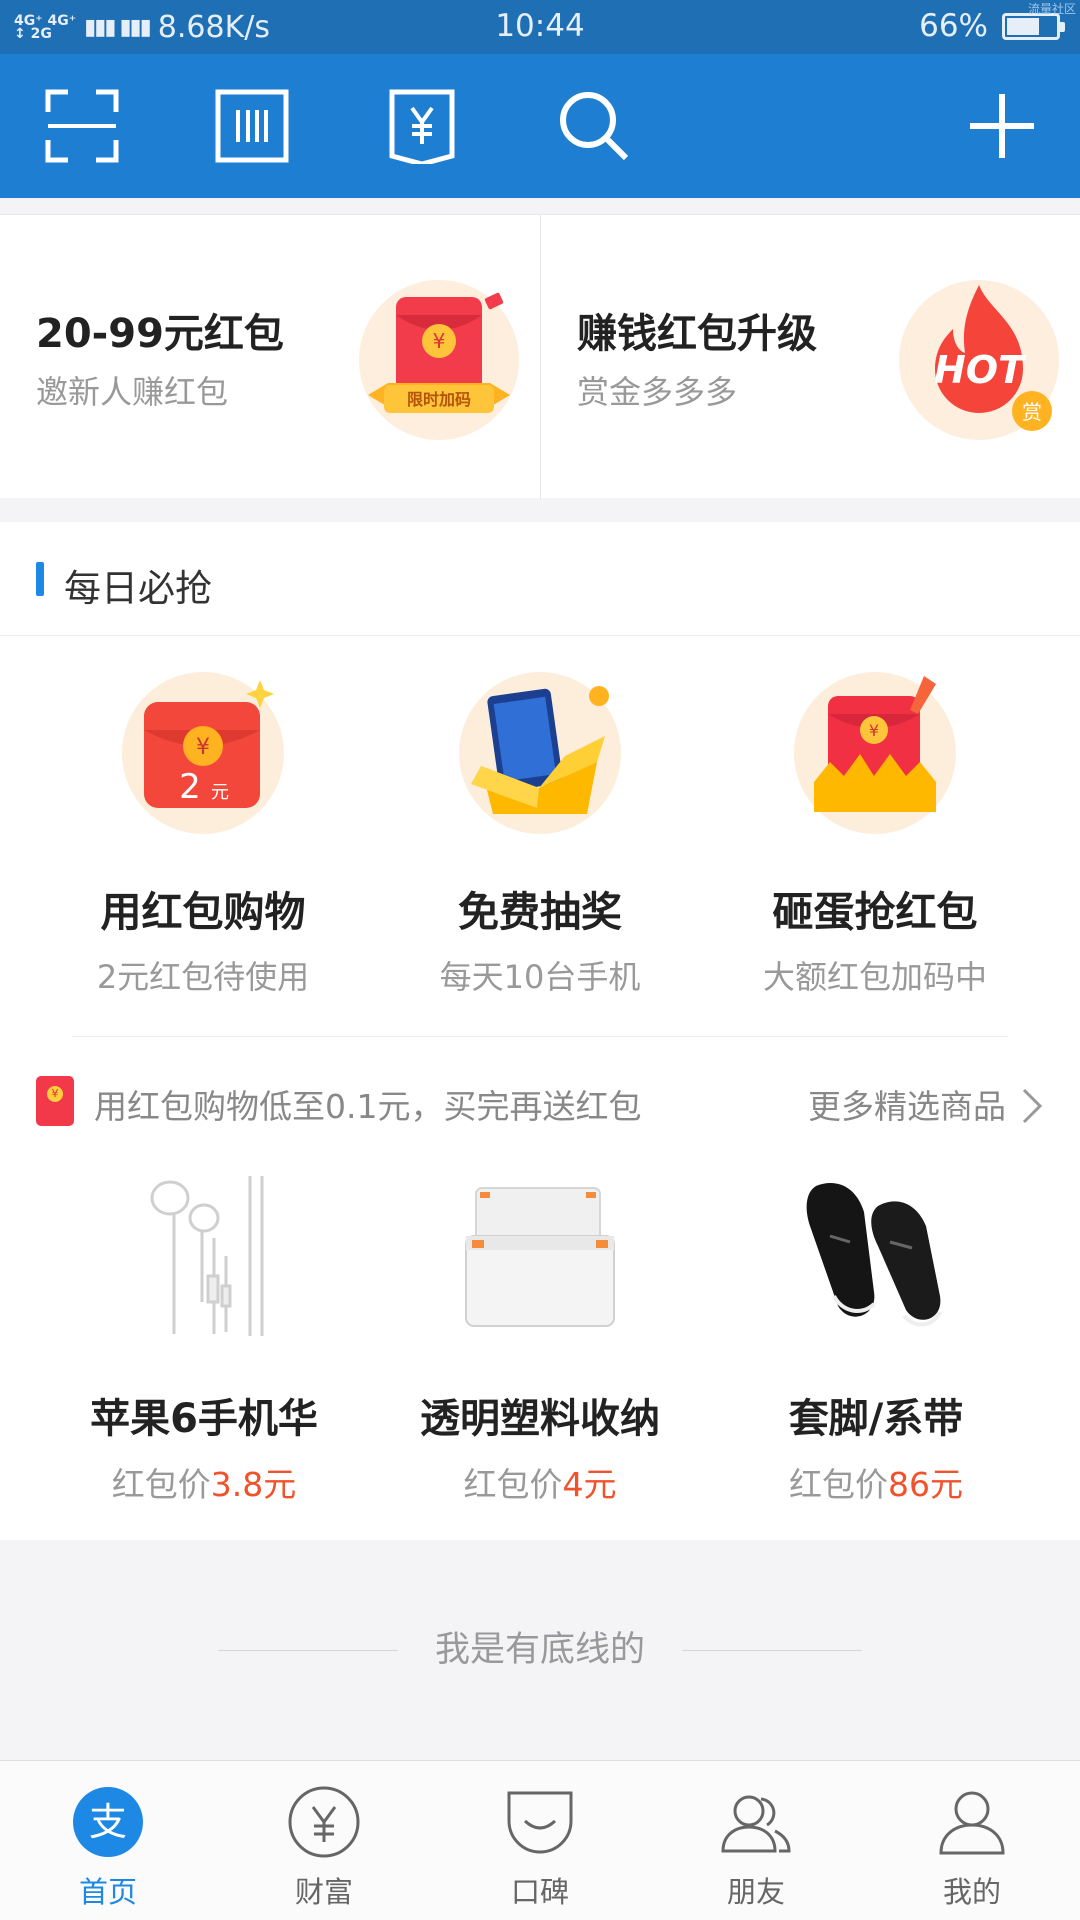 This screenshot has height=1920, width=1080. I want to click on promo-cards: 20-99元红包 邀新人赚红包 ¥ 限时加码 赚钱红包升级 赏金多多多 HOT, so click(540, 356).